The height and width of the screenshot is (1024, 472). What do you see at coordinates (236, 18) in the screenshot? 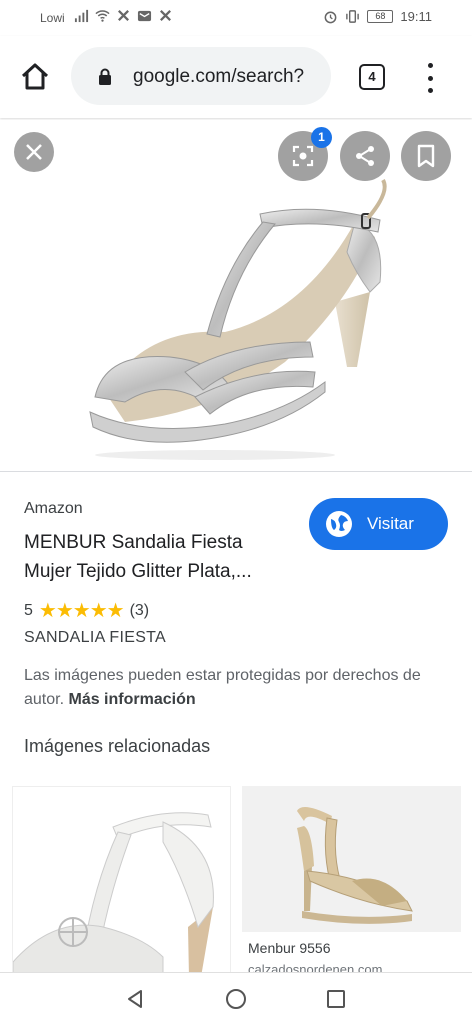
I see `status-bar: Lowi 68 19:11` at bounding box center [236, 18].